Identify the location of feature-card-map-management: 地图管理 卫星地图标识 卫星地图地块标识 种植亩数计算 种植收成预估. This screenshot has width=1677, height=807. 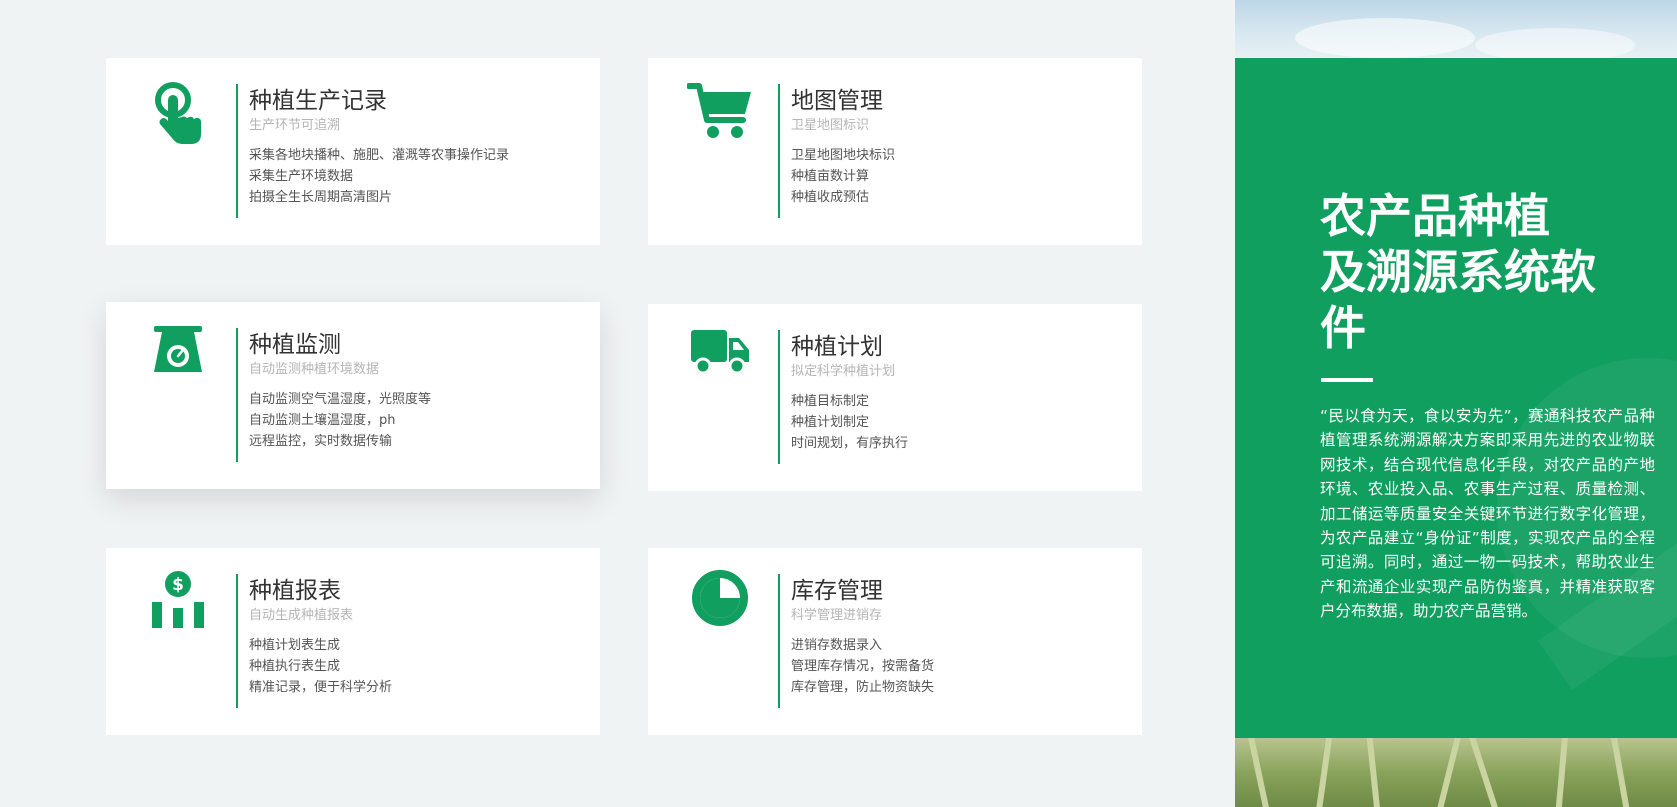
(895, 151).